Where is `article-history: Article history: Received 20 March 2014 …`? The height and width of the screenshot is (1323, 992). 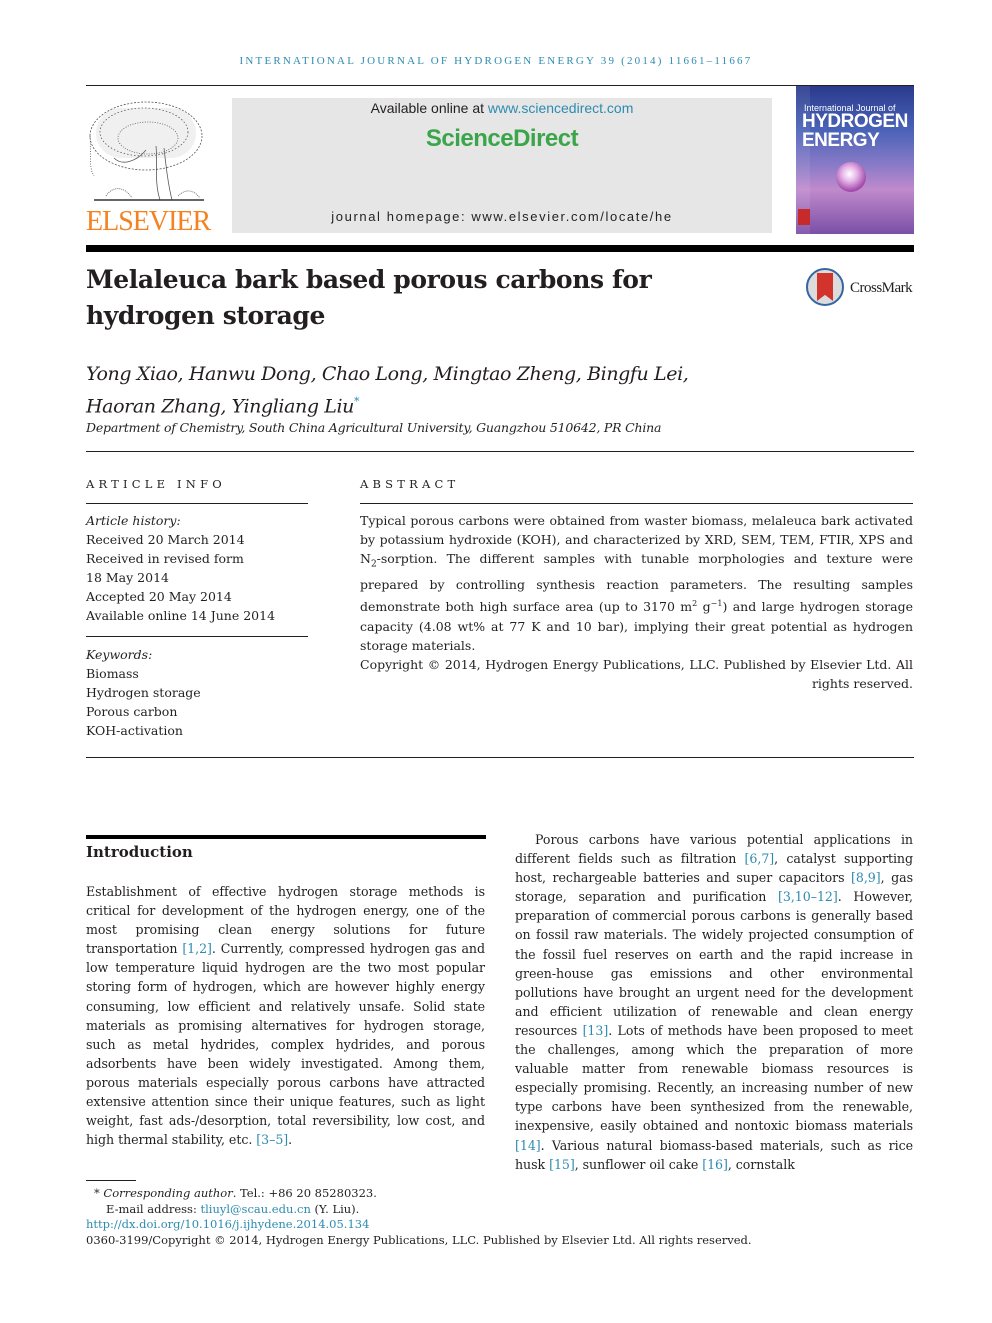
article-history: Article history: Received 20 March 2014 … is located at coordinates (201, 568).